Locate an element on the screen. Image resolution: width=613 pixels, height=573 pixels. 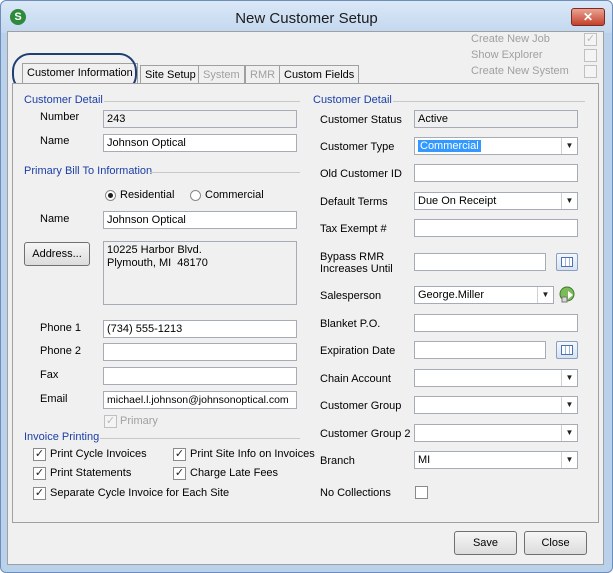
close-button: Close is located at coordinates (555, 543).